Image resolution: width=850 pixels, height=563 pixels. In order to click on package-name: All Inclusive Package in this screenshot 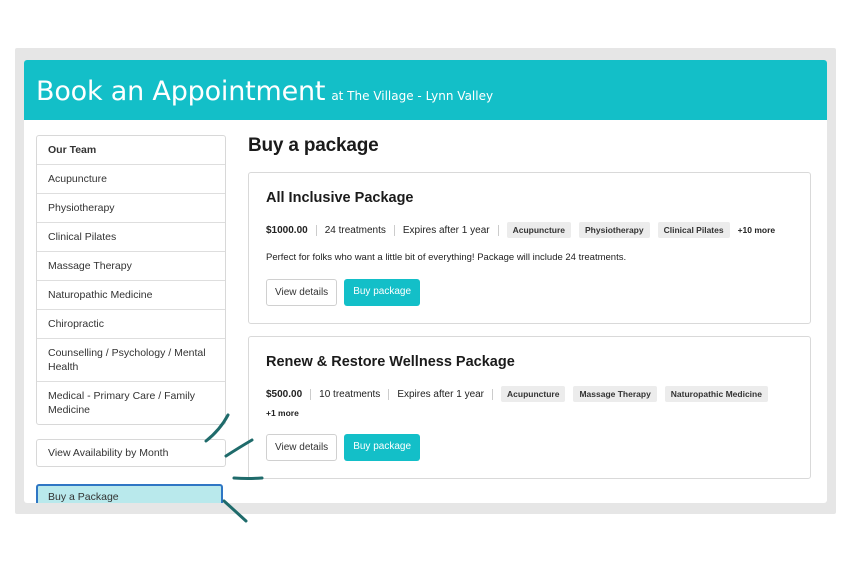, I will do `click(340, 198)`.